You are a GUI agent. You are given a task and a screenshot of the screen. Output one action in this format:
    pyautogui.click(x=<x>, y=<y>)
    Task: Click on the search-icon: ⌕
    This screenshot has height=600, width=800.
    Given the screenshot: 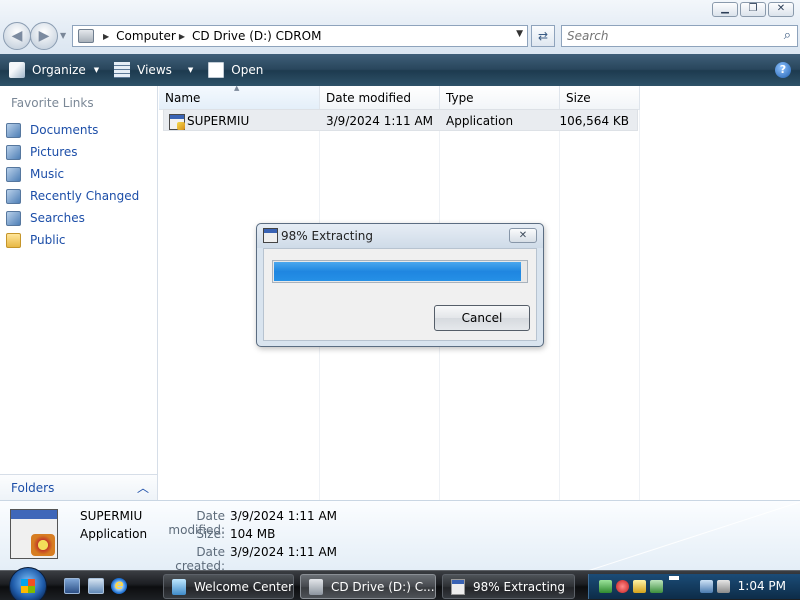 What is the action you would take?
    pyautogui.click(x=787, y=35)
    